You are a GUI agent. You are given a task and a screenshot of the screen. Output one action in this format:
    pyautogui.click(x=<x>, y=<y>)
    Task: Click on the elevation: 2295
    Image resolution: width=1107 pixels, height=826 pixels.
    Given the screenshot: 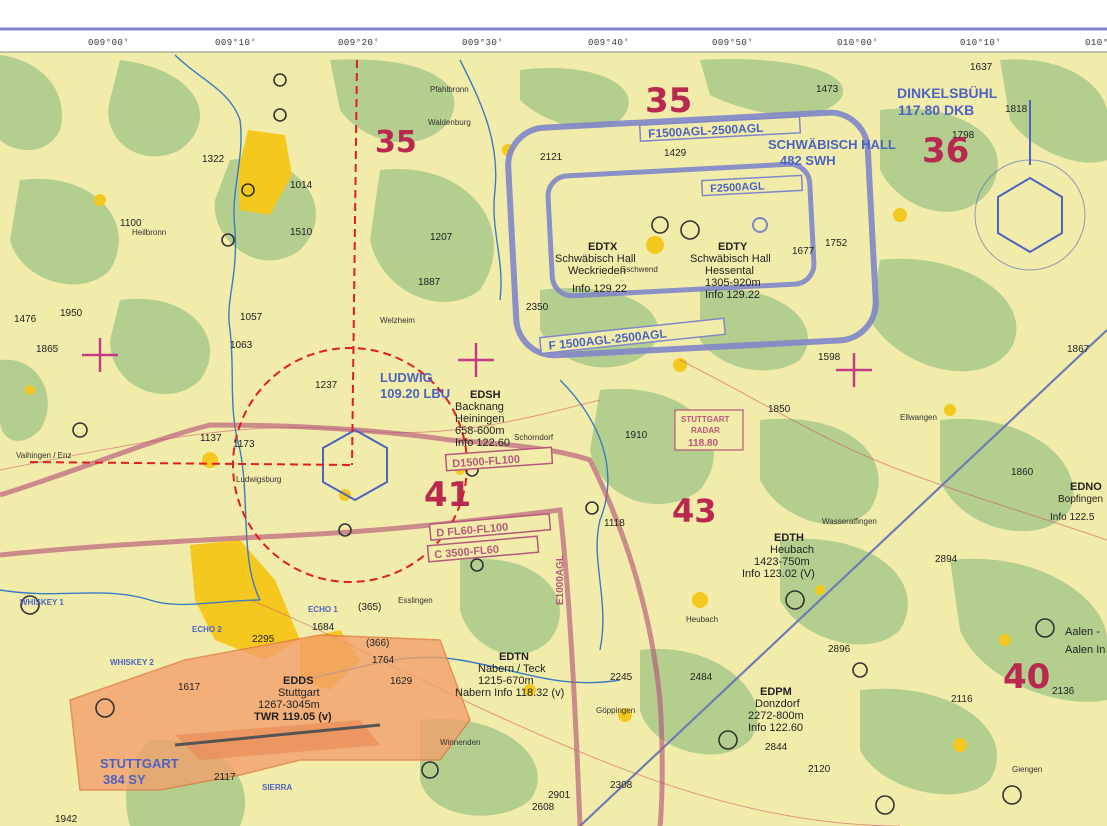 What is the action you would take?
    pyautogui.click(x=263, y=639)
    